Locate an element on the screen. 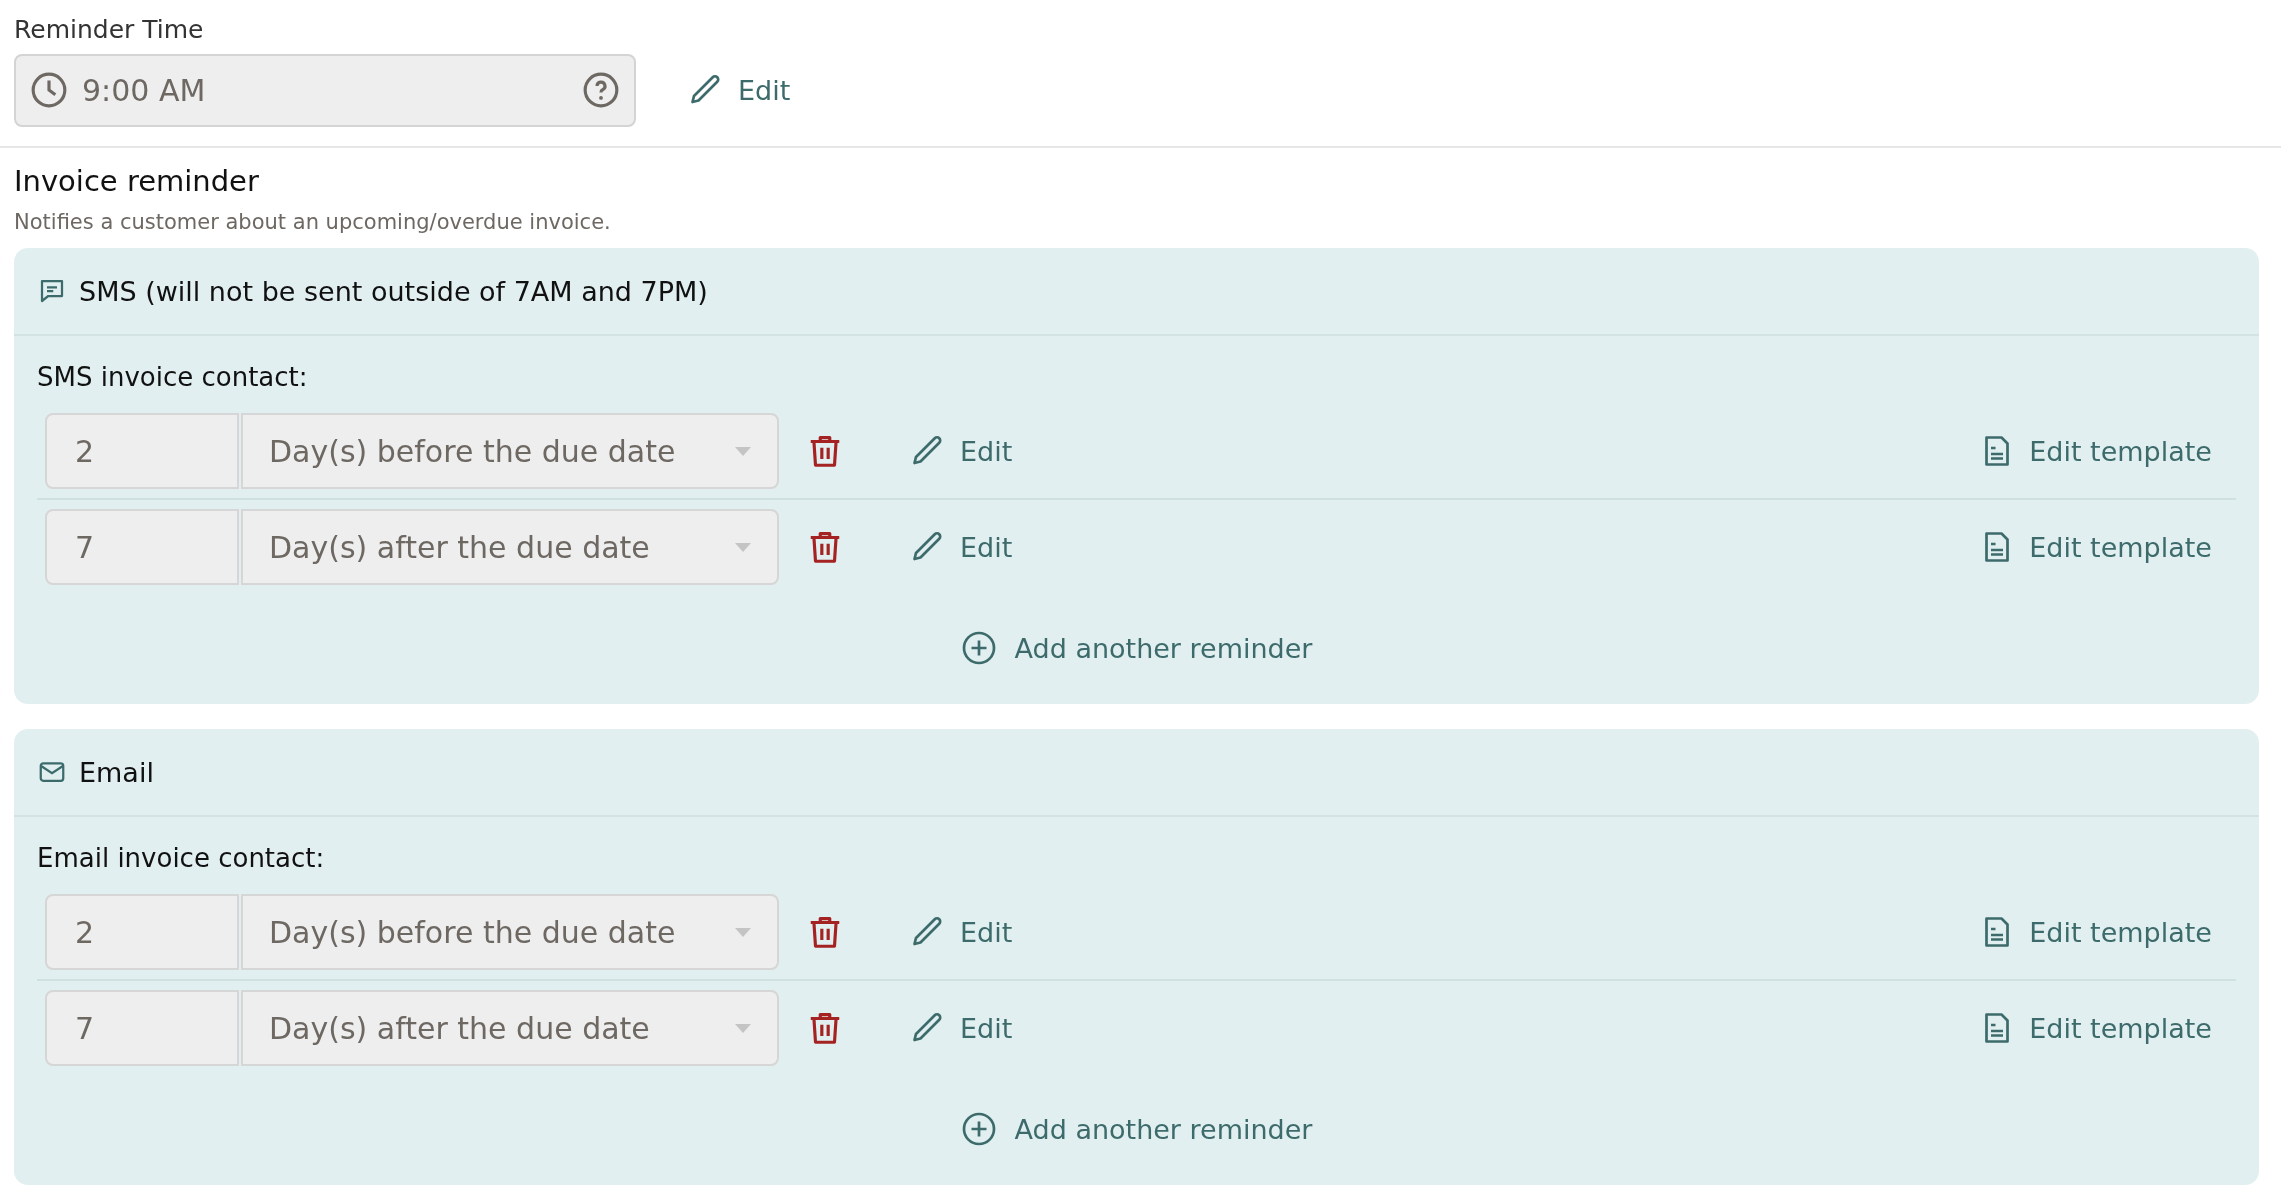  section-description: Notifies a customer about an upcoming/overdue invoice. is located at coordinates (313, 222).